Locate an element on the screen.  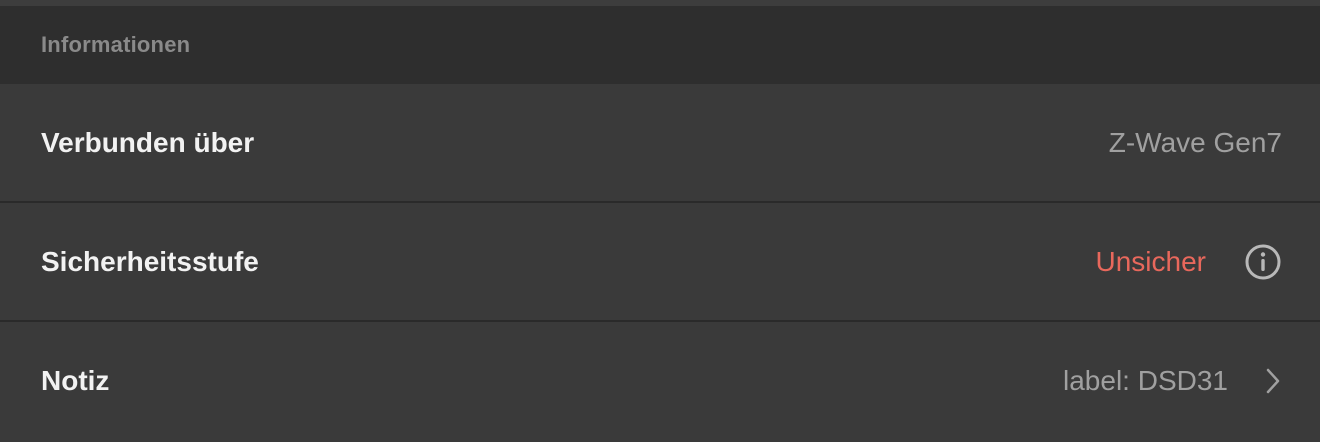
security-status-value: Unsicher is located at coordinates (1150, 261).